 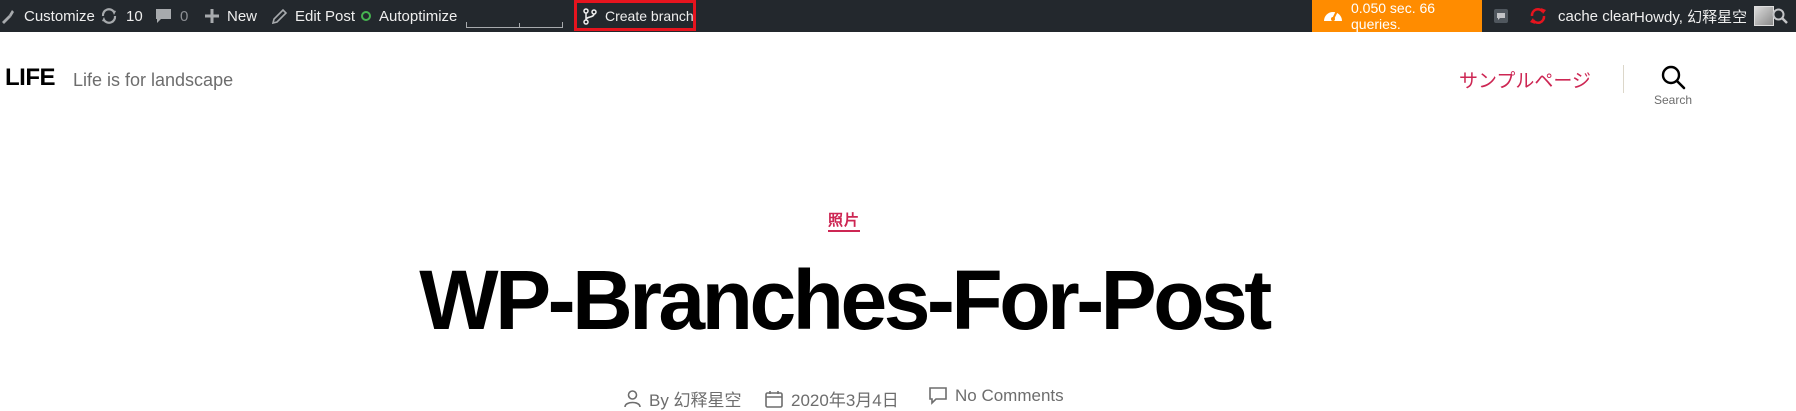 I want to click on post-author: By 幻释星空, so click(x=683, y=398).